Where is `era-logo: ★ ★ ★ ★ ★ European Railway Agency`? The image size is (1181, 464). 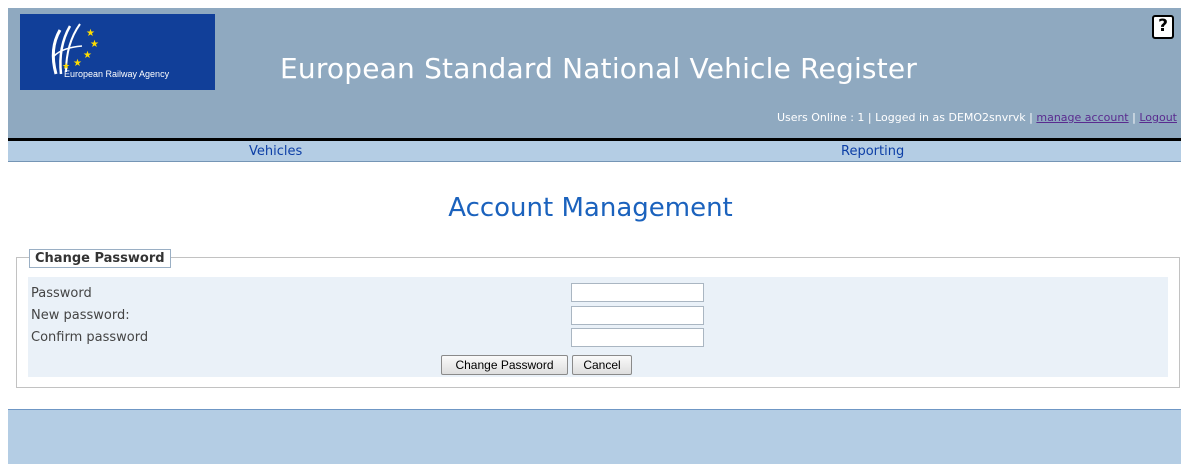 era-logo: ★ ★ ★ ★ ★ European Railway Agency is located at coordinates (117, 52).